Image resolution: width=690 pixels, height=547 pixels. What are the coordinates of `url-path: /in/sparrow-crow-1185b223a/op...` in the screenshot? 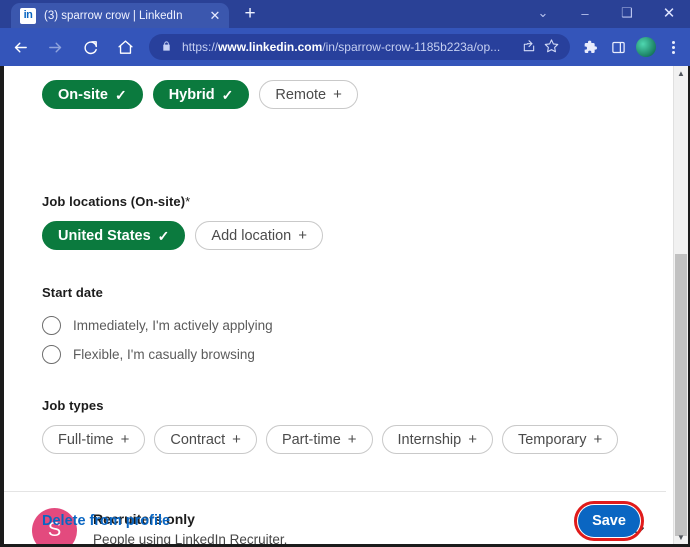 It's located at (411, 47).